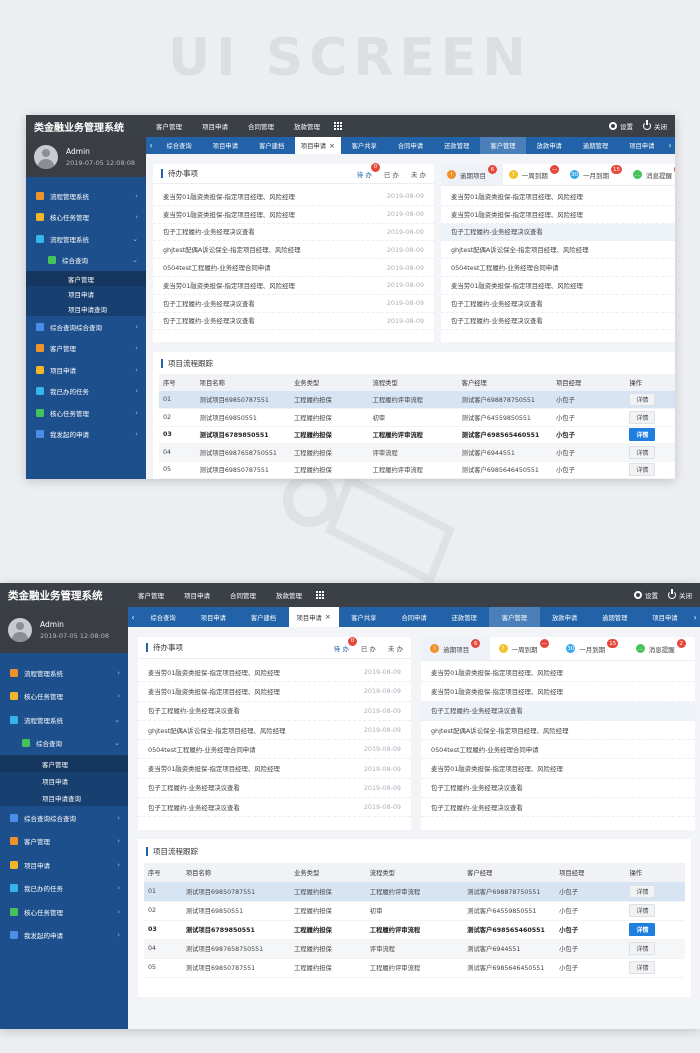  Describe the element at coordinates (457, 145) in the screenshot. I see `tab-item: 还款管理` at that location.